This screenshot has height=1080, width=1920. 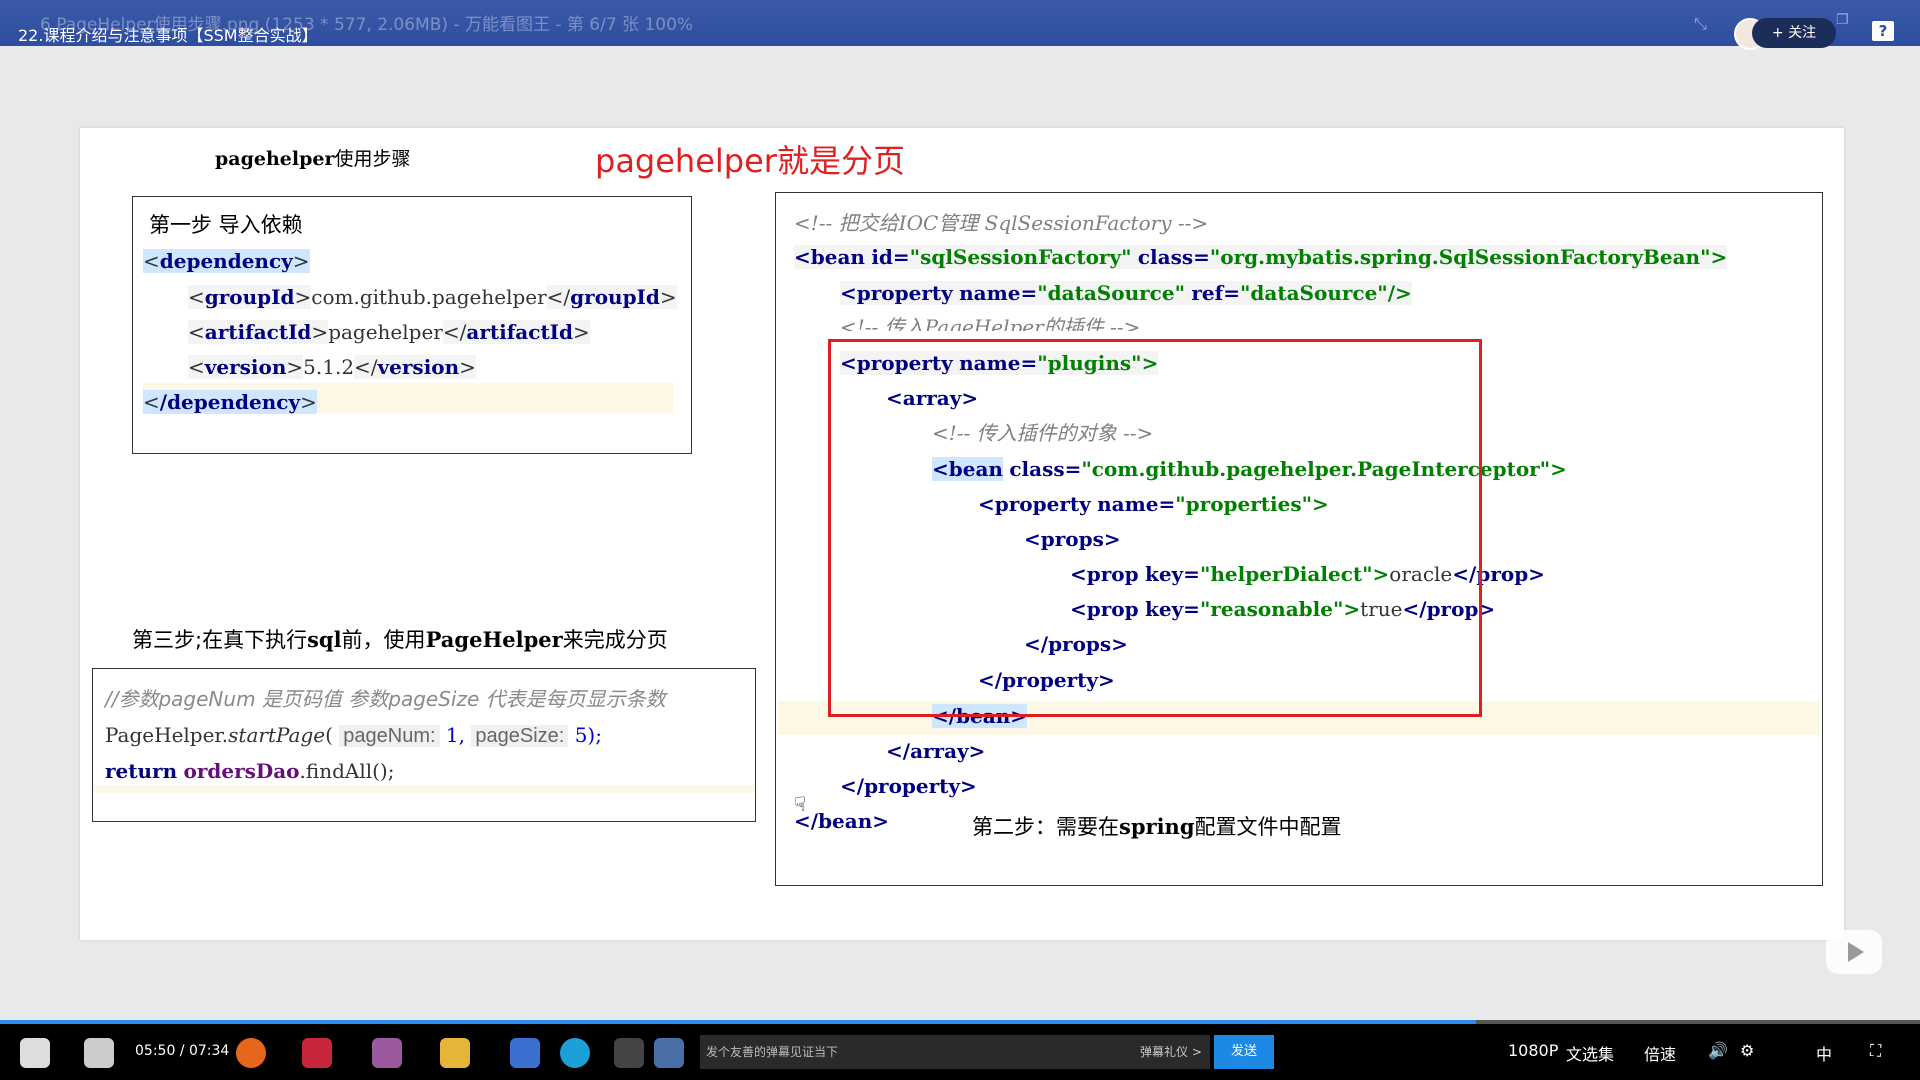 I want to click on code-line: <groupId>com.github.pagehelper</groupId>, so click(x=432, y=297).